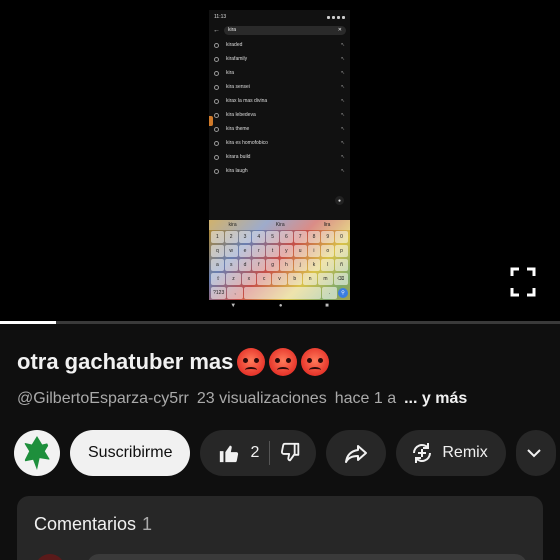 Image resolution: width=560 pixels, height=560 pixels. I want to click on phone-suggestion-text: kiraded, so click(234, 45).